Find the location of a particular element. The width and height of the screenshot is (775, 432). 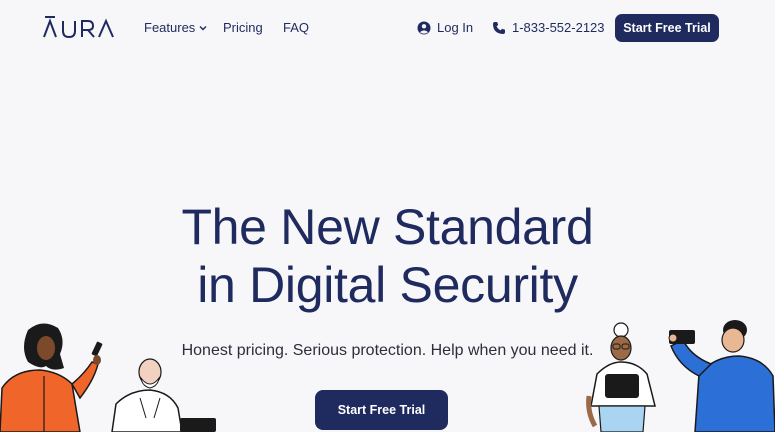

user-circle-icon is located at coordinates (424, 27).